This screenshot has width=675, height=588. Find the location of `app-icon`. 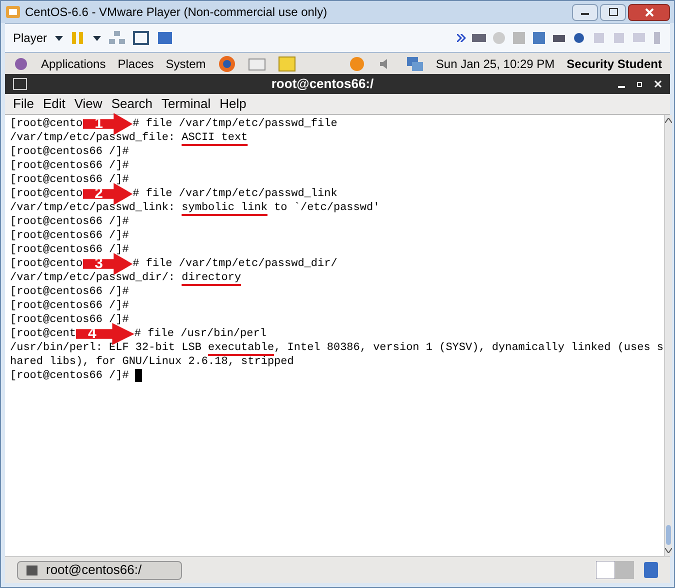

app-icon is located at coordinates (13, 12).